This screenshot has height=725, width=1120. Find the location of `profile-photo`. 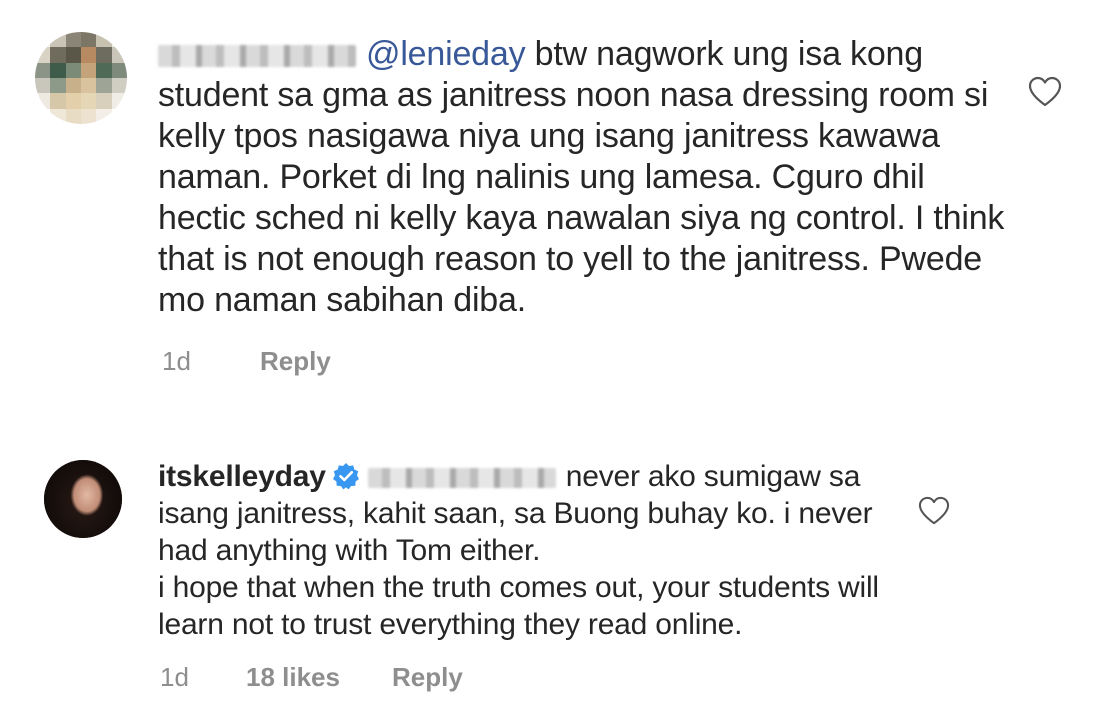

profile-photo is located at coordinates (83, 499).